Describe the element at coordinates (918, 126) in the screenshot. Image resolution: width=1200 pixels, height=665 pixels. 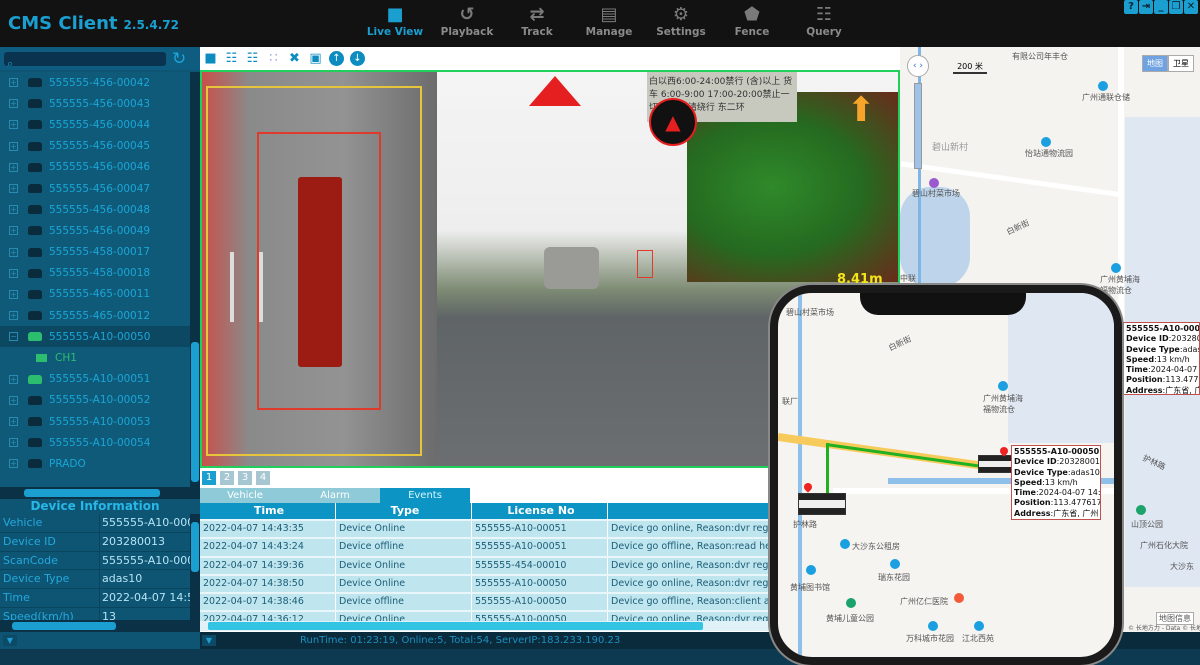
I see `map-zoom-slider` at that location.